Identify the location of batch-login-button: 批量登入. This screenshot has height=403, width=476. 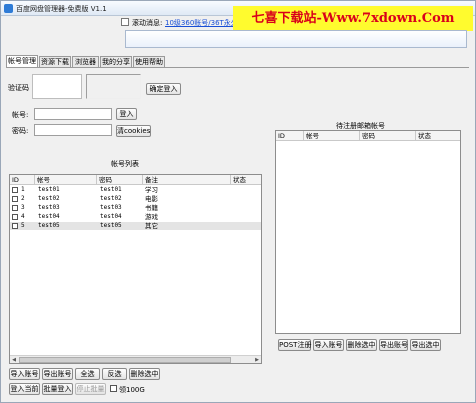
(57, 389).